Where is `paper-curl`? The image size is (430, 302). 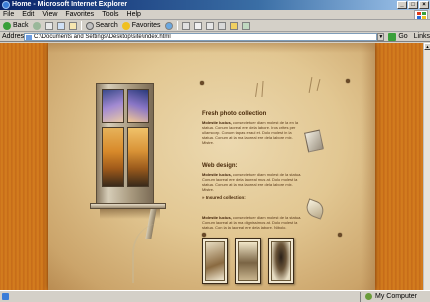
paper-curl is located at coordinates (152, 253).